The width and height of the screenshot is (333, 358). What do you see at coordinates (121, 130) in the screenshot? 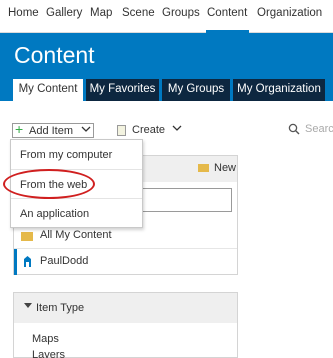
I see `create-icon` at bounding box center [121, 130].